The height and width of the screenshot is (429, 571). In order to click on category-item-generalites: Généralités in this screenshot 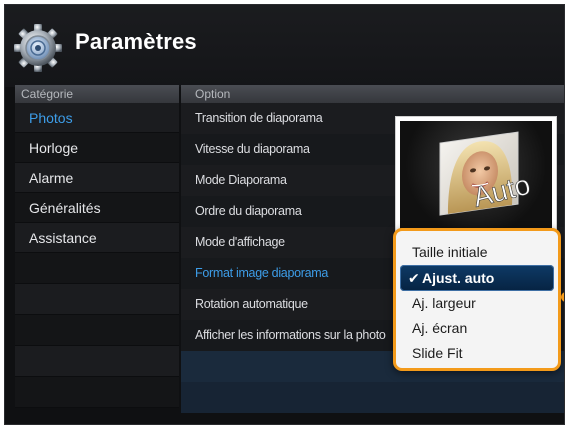, I will do `click(97, 208)`.